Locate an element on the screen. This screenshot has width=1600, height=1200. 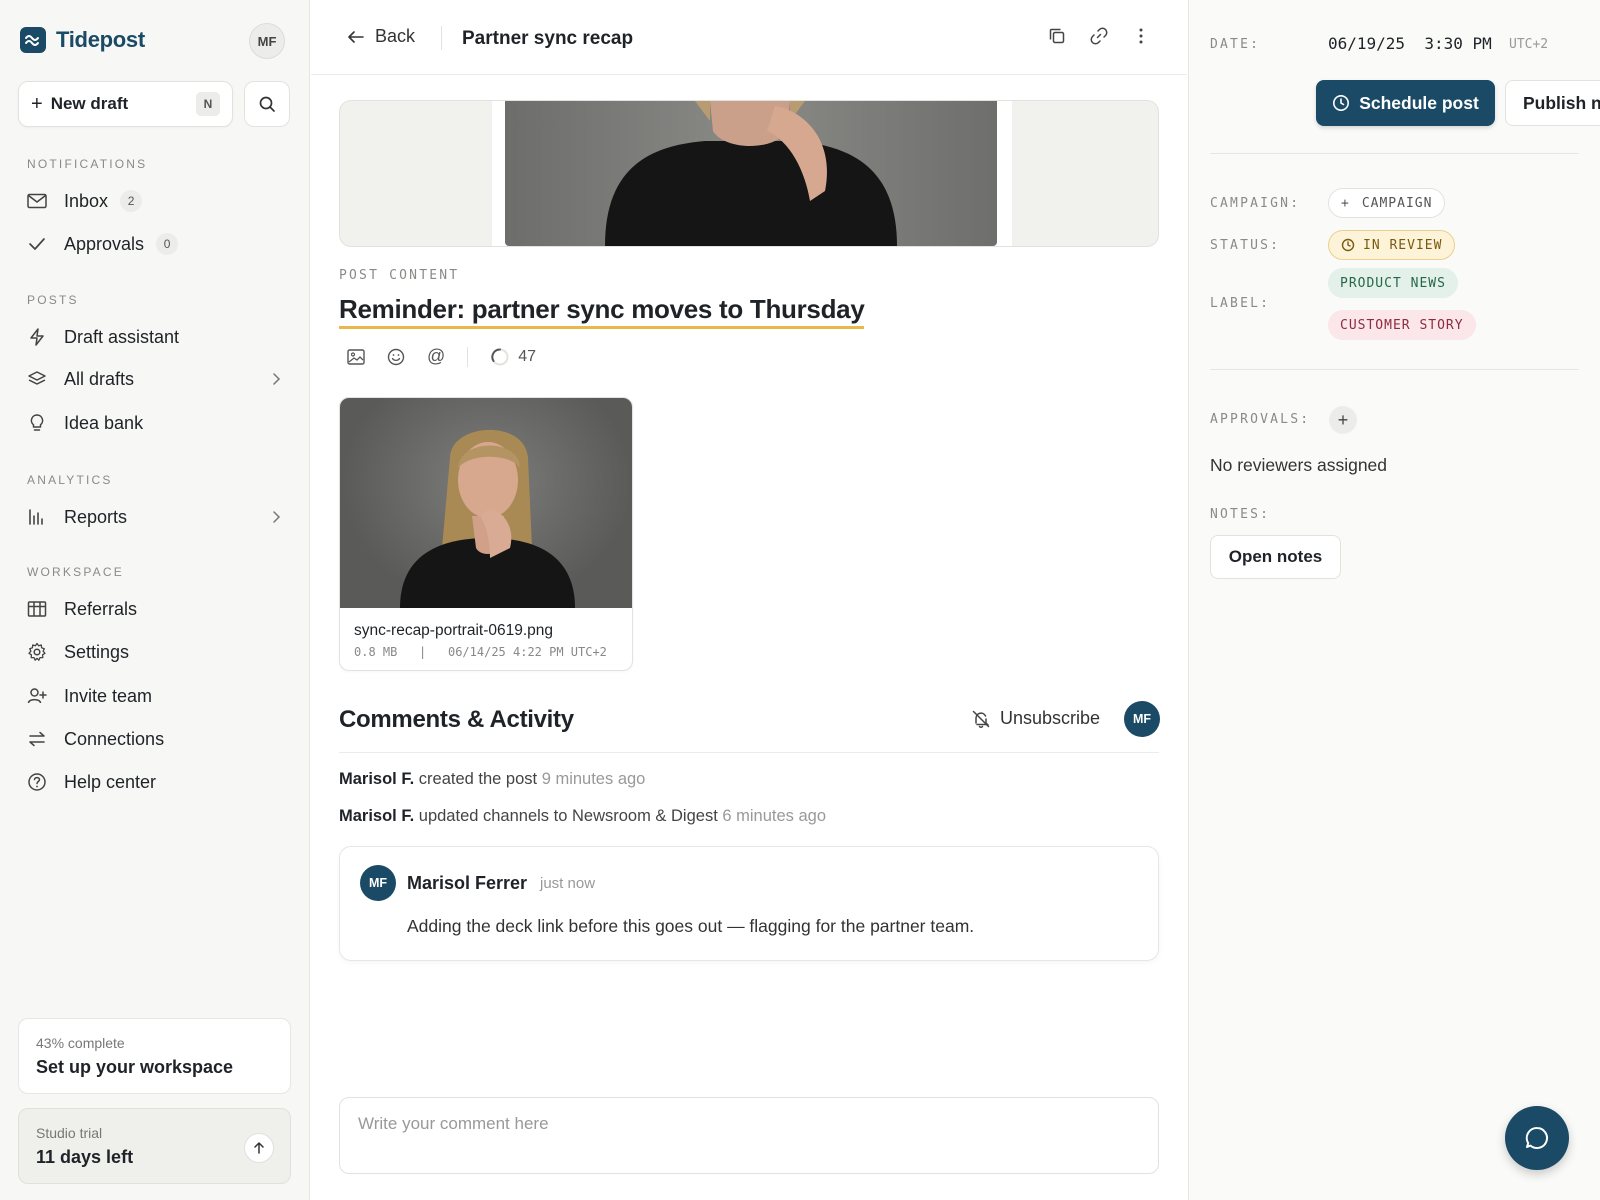
add-reviewer-button: + is located at coordinates (1343, 420).